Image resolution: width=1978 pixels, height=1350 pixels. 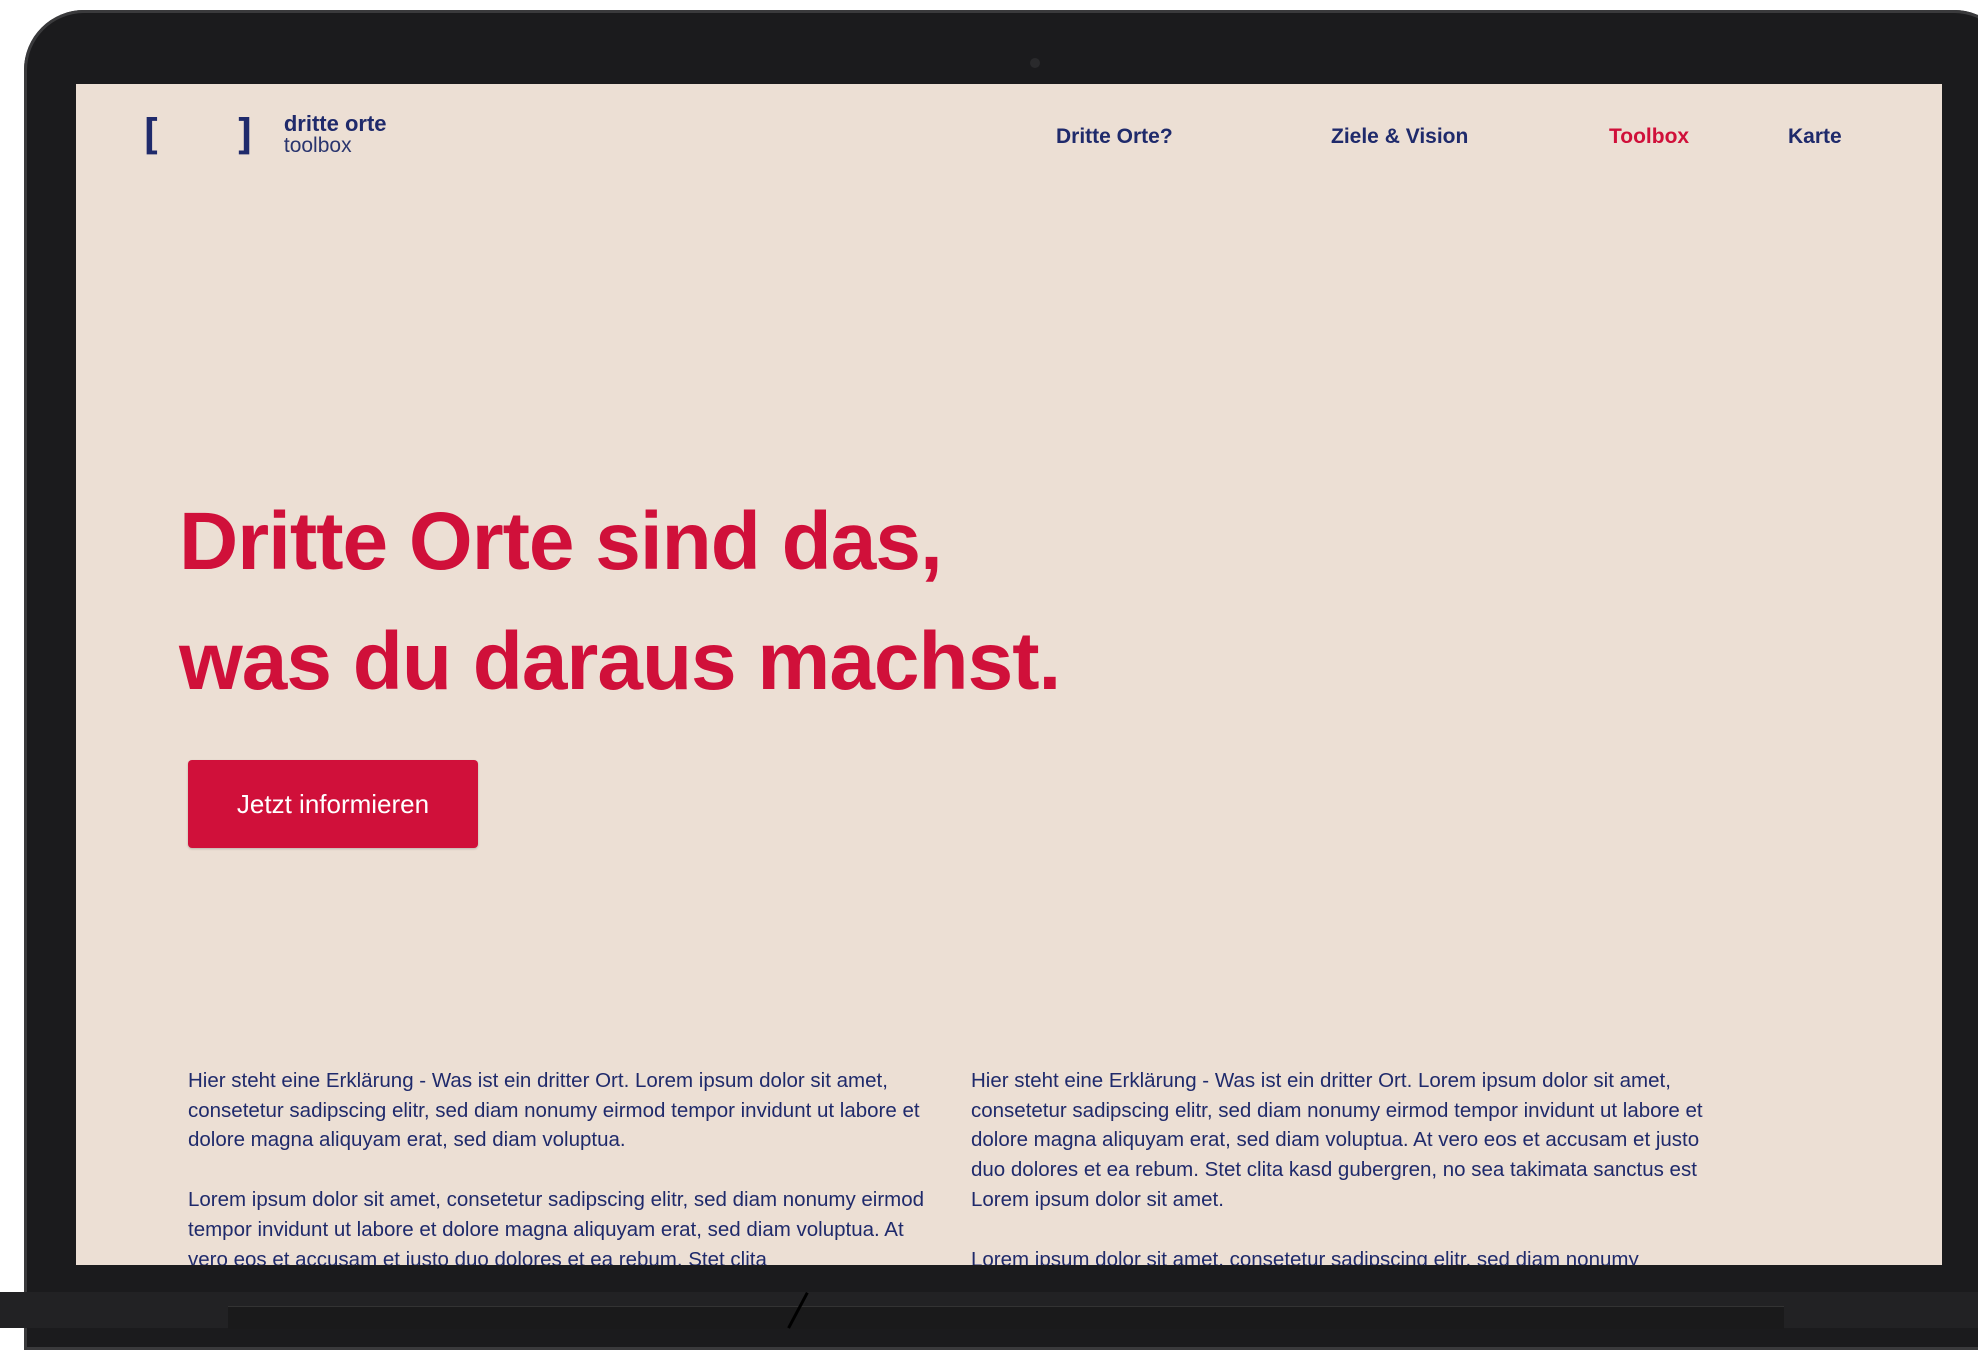 I want to click on nav-item-ziele-vision: Ziele & Vision, so click(x=1399, y=137).